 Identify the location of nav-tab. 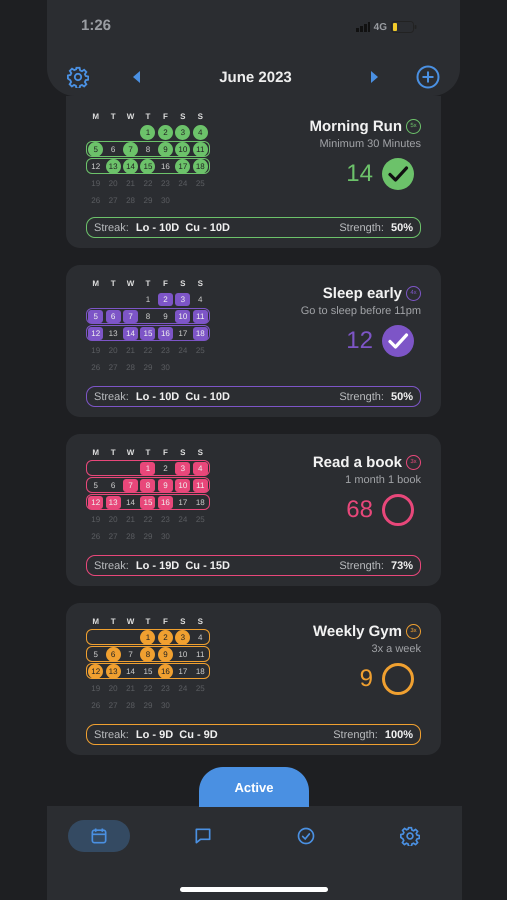
(99, 836).